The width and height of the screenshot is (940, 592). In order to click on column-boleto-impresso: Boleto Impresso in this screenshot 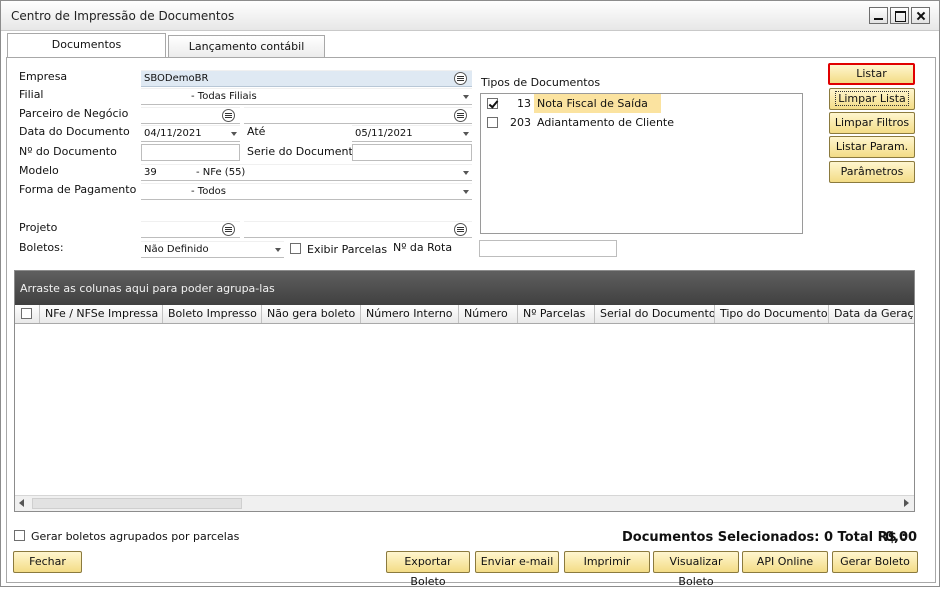, I will do `click(212, 314)`.